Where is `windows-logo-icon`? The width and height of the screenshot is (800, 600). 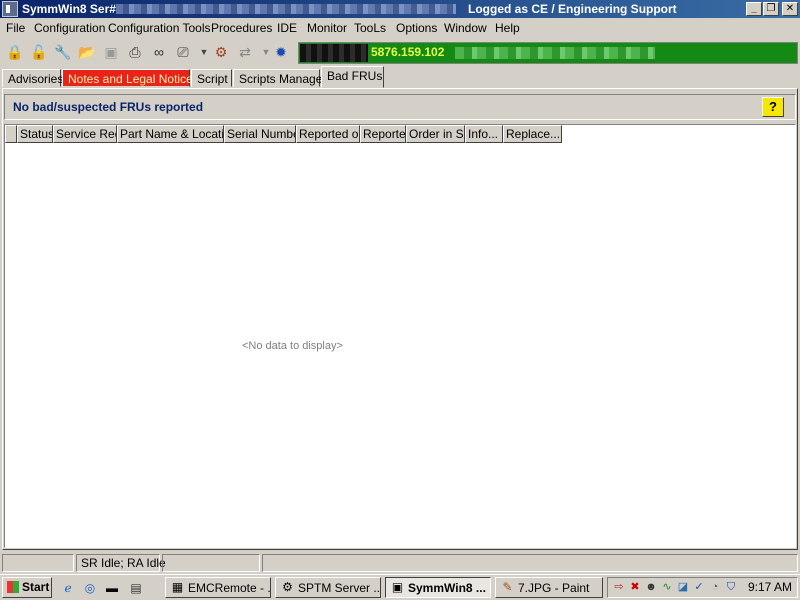
windows-logo-icon is located at coordinates (13, 587).